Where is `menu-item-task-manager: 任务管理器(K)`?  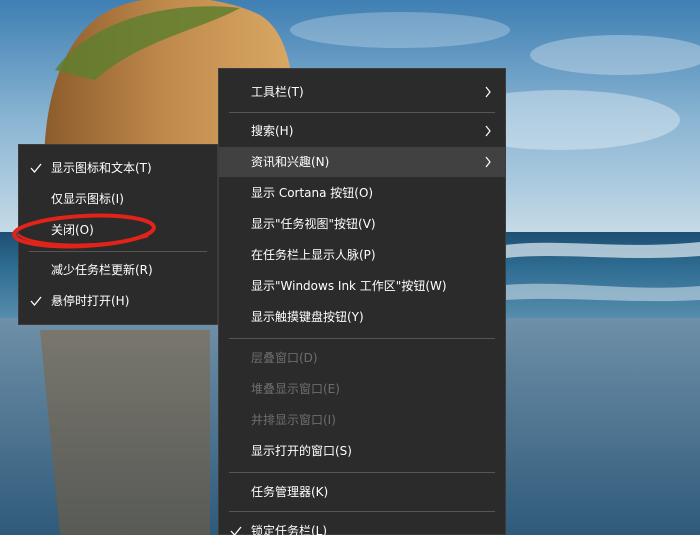
menu-item-task-manager: 任务管理器(K) is located at coordinates (362, 492).